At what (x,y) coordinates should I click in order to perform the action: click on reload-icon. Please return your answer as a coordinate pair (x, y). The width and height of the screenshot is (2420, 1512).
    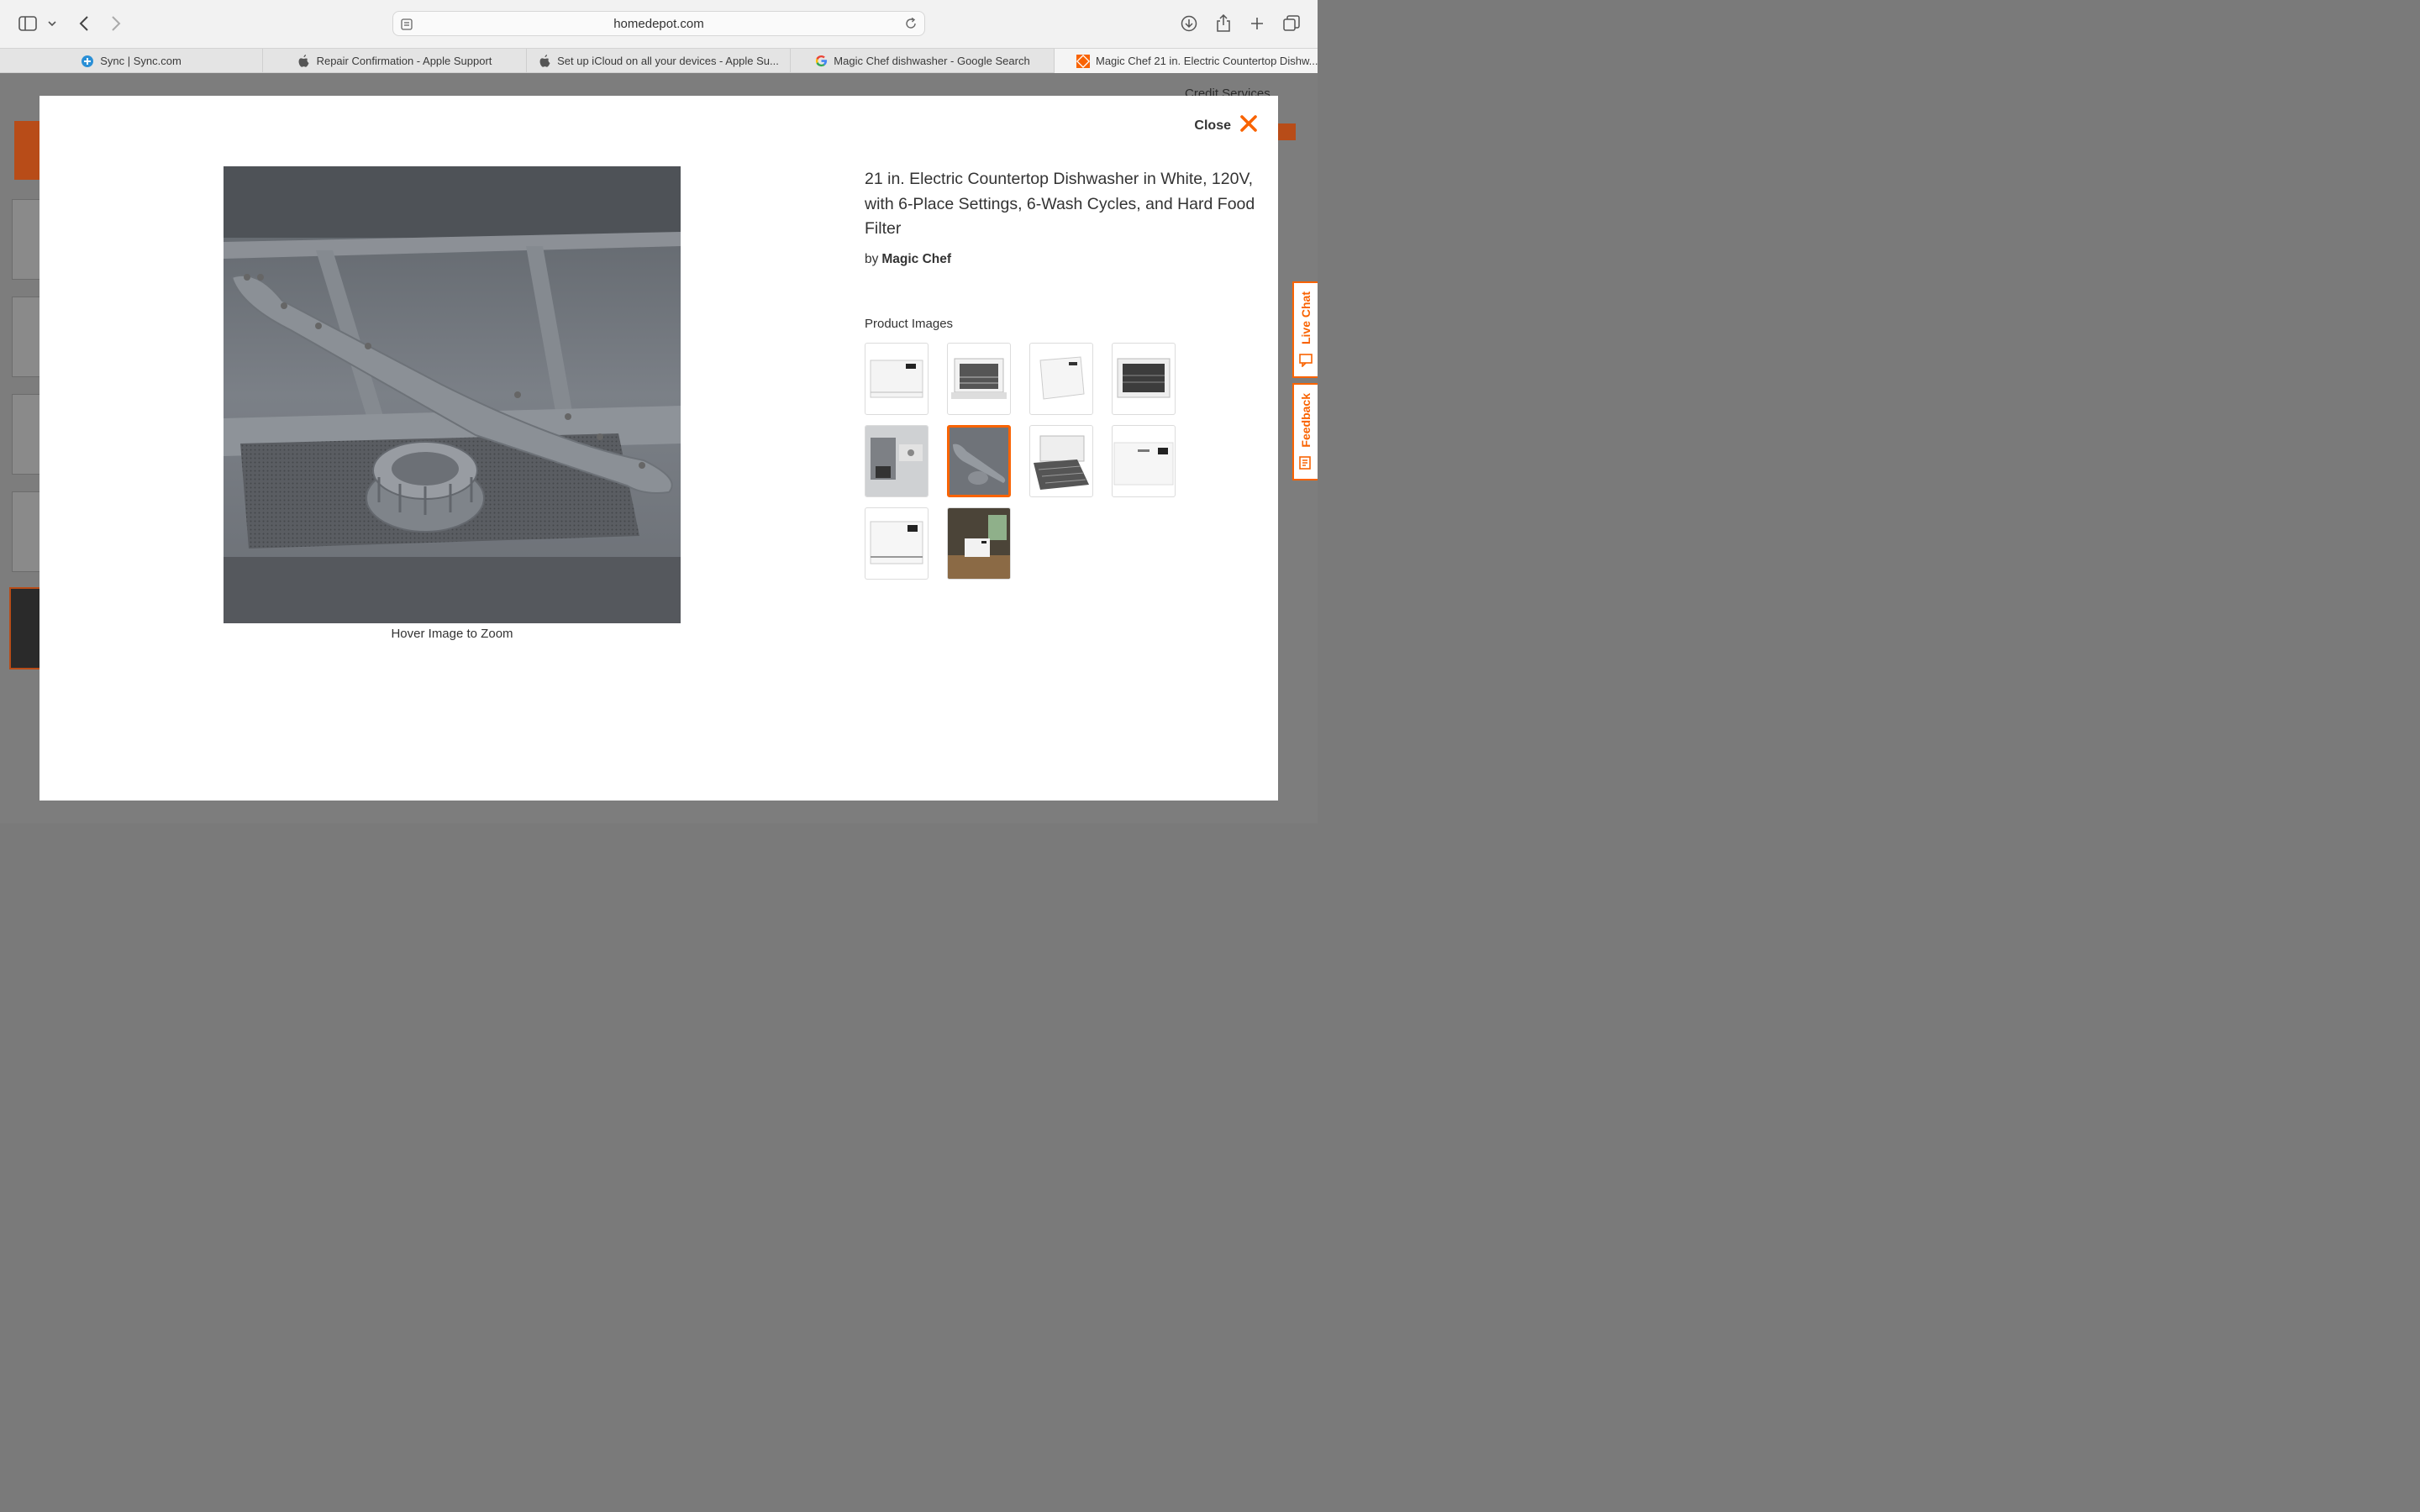
    Looking at the image, I should click on (911, 25).